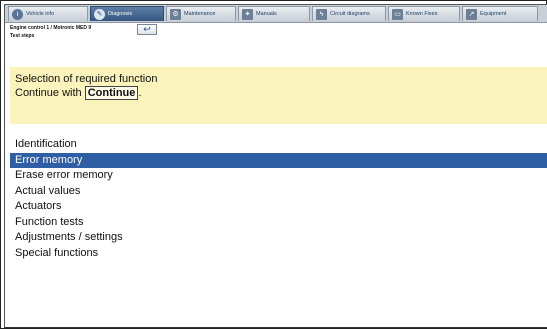  Describe the element at coordinates (86, 79) in the screenshot. I see `instruction-line-1: Selection of required function` at that location.